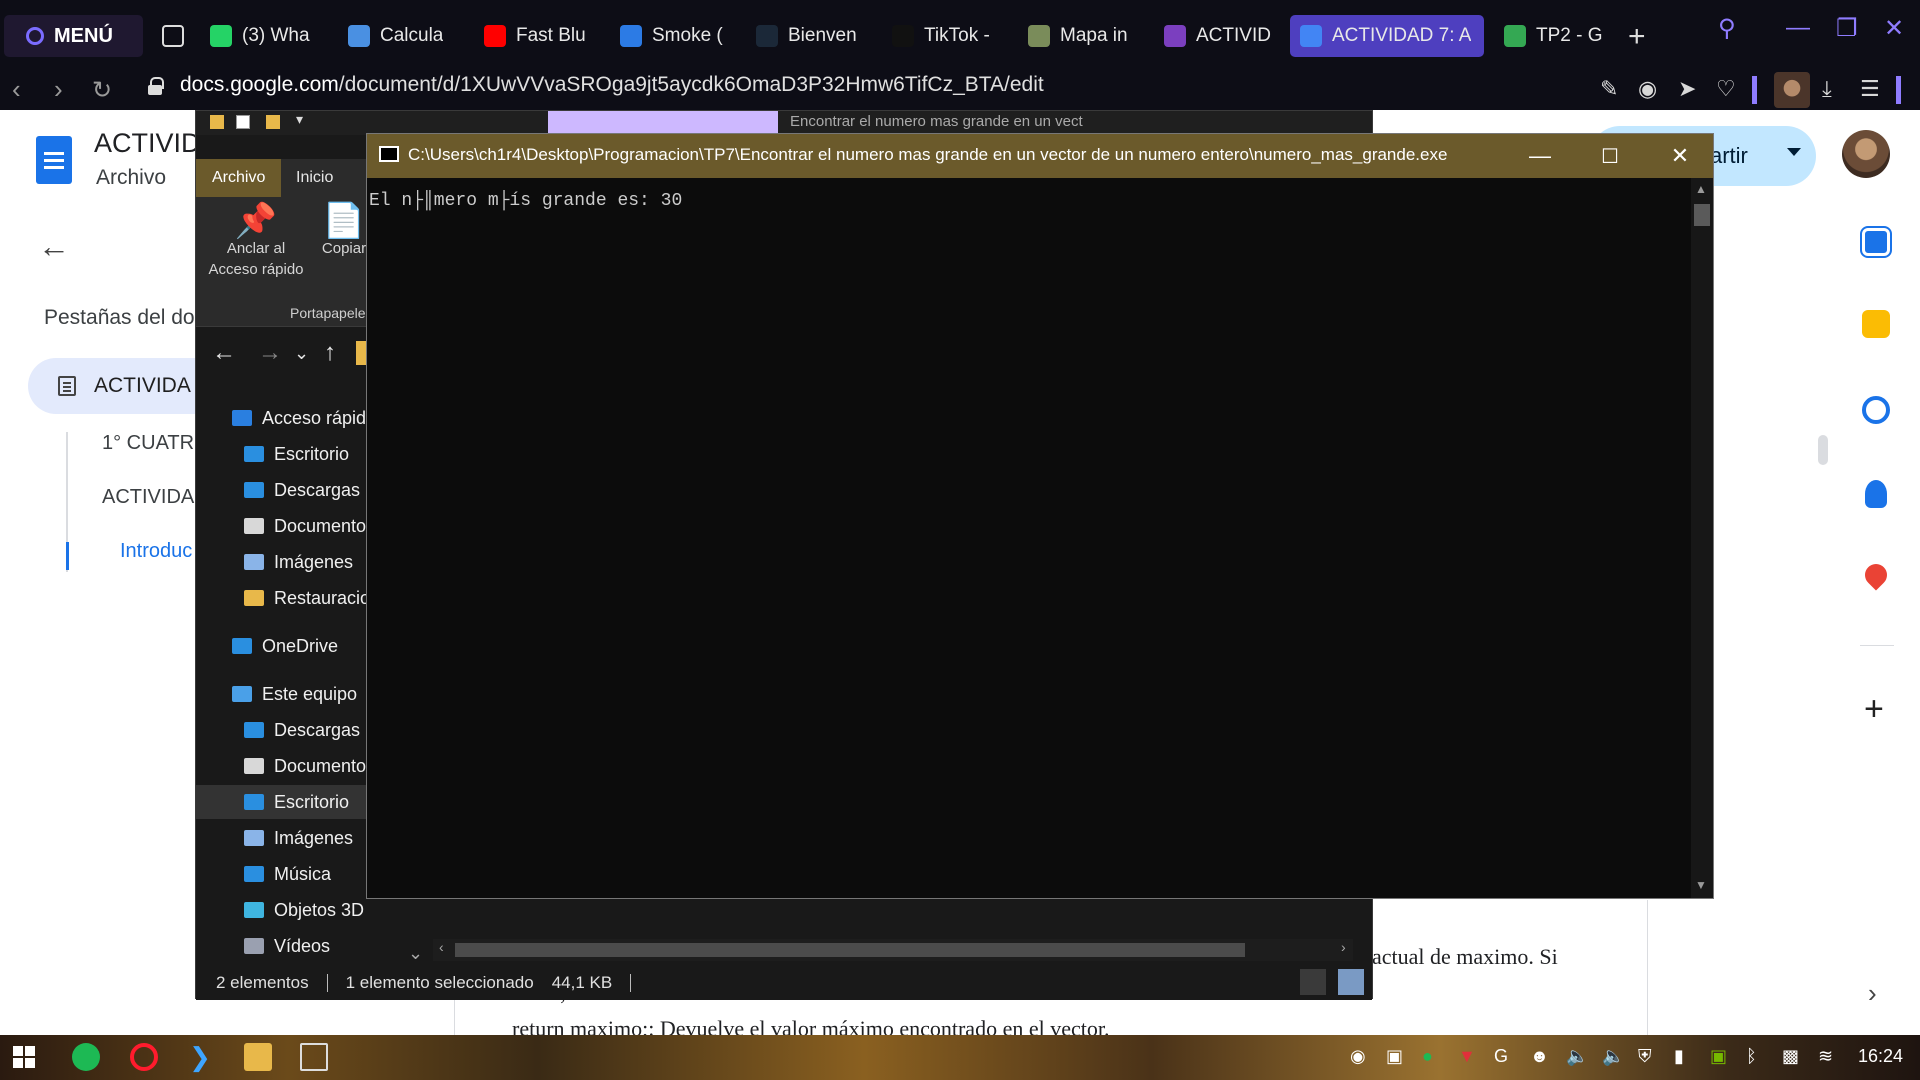  Describe the element at coordinates (156, 551) in the screenshot. I see `outline-item-selected: Introduc` at that location.